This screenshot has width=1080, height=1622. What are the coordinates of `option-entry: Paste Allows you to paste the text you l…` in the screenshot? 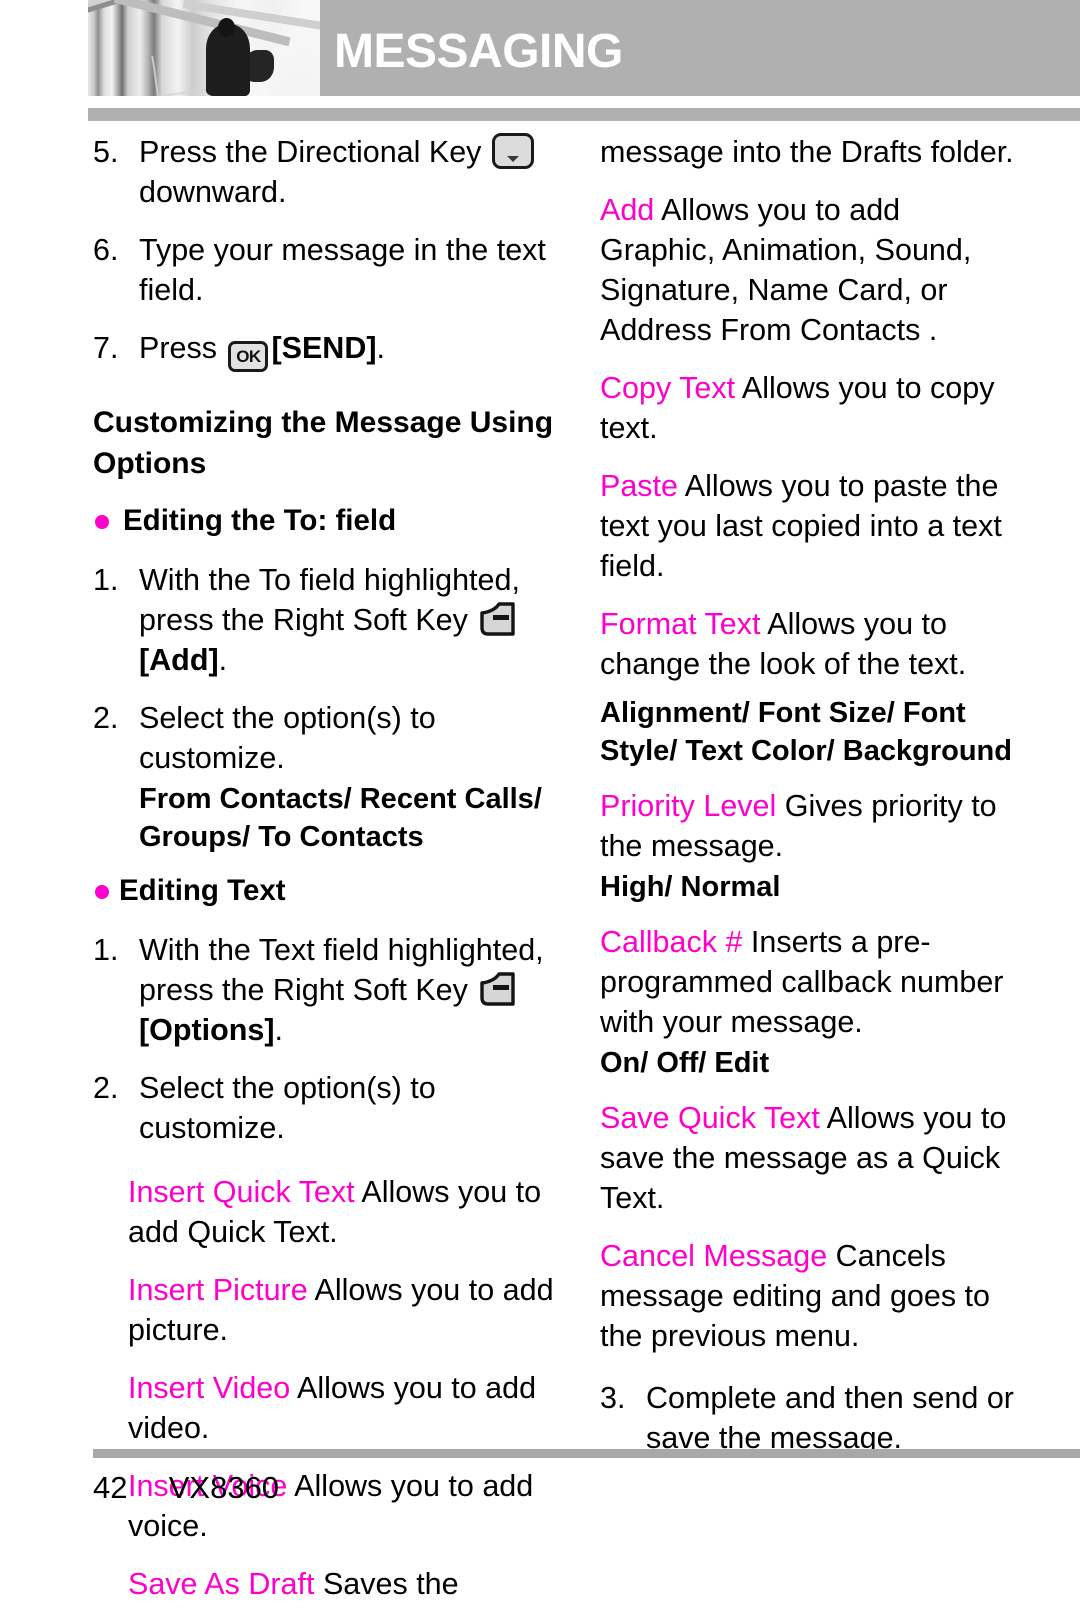 It's located at (810, 526).